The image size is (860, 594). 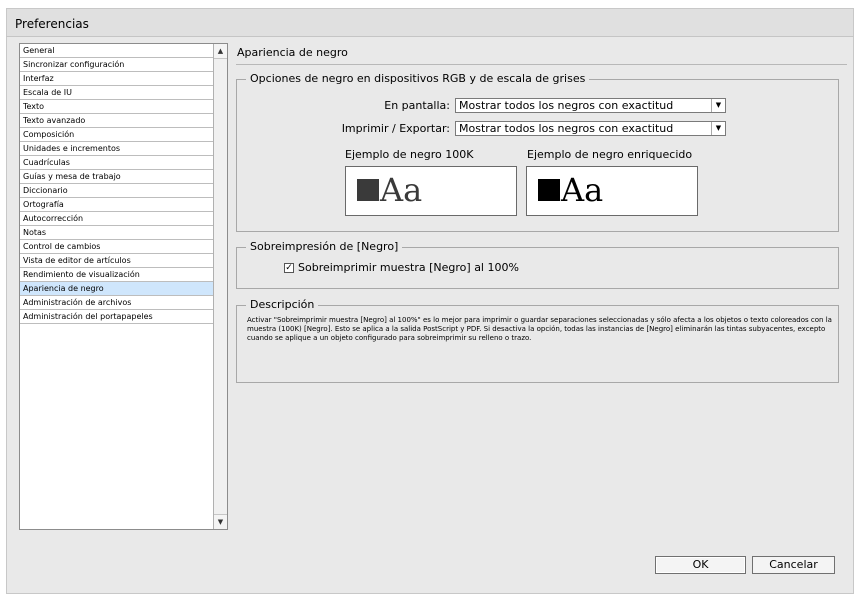 I want to click on scroll-up-arrow-icon: ▲, so click(x=220, y=51).